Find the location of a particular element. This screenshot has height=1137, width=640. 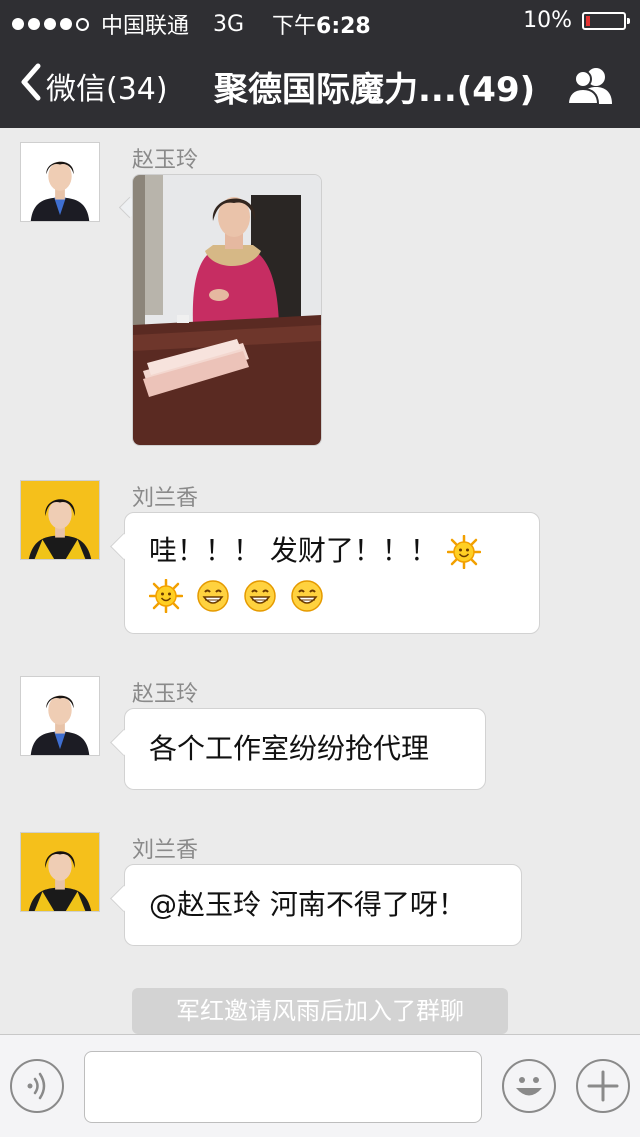

battery-percent: 10% is located at coordinates (547, 20).